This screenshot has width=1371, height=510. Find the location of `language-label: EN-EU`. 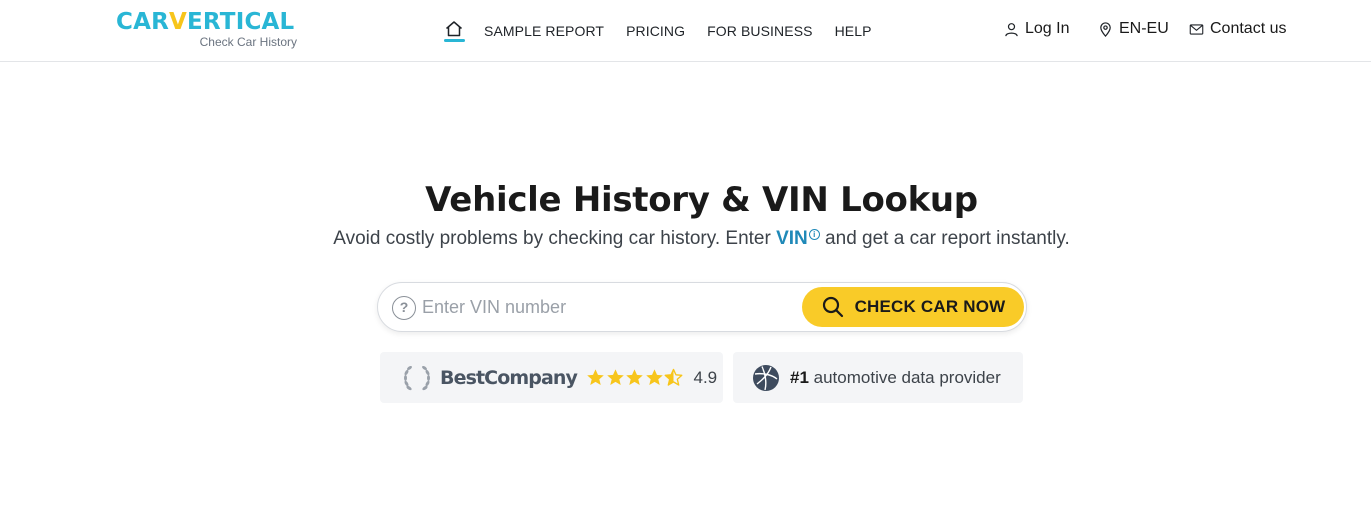

language-label: EN-EU is located at coordinates (1144, 28).